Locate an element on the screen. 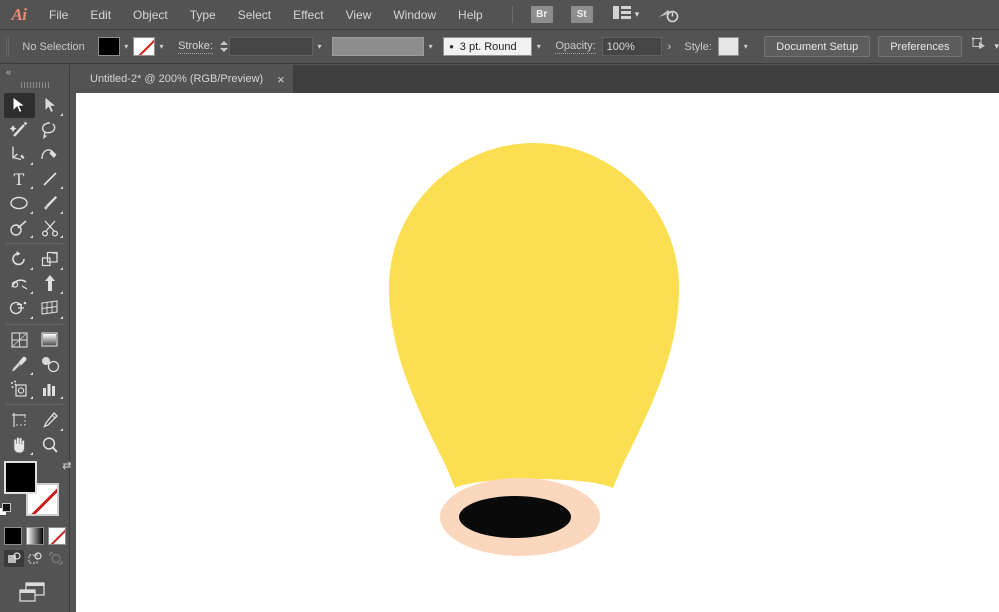 The image size is (999, 612). stroke-weight-stepper is located at coordinates (224, 46).